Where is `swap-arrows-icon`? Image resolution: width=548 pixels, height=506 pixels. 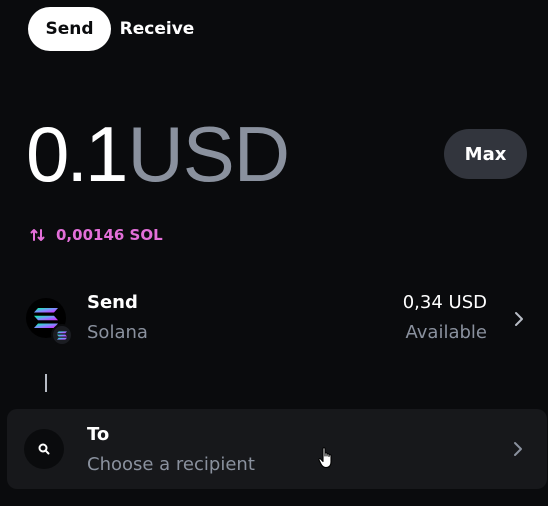
swap-arrows-icon is located at coordinates (38, 235).